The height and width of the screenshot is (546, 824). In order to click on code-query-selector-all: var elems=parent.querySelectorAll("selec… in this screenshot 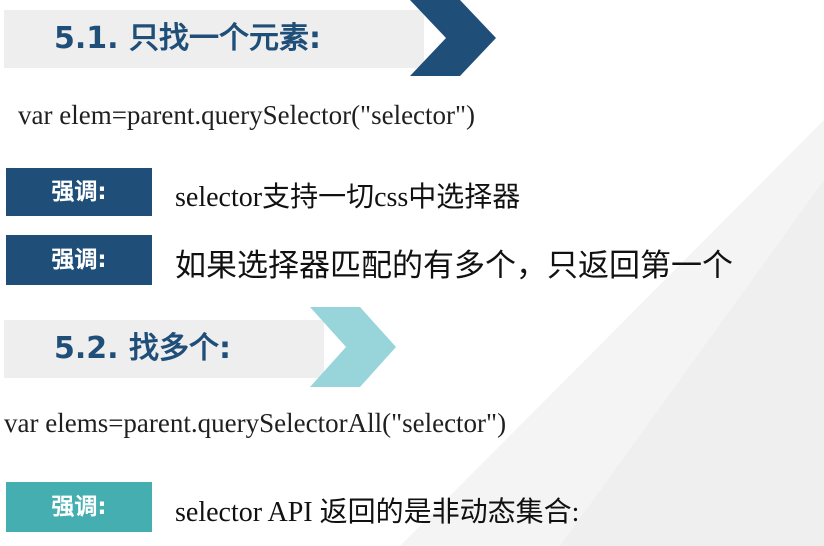, I will do `click(255, 423)`.